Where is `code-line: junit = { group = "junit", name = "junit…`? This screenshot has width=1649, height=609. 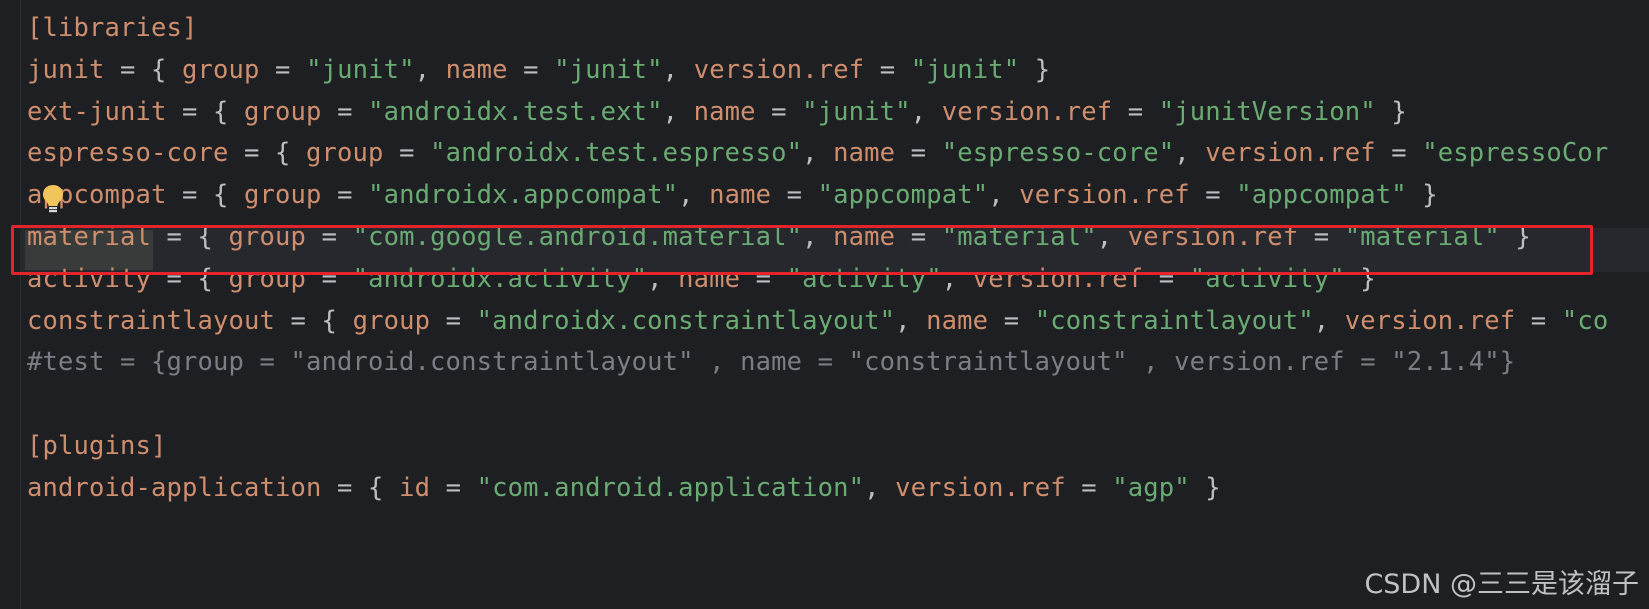
code-line: junit = { group = "junit", name = "junit… is located at coordinates (538, 70).